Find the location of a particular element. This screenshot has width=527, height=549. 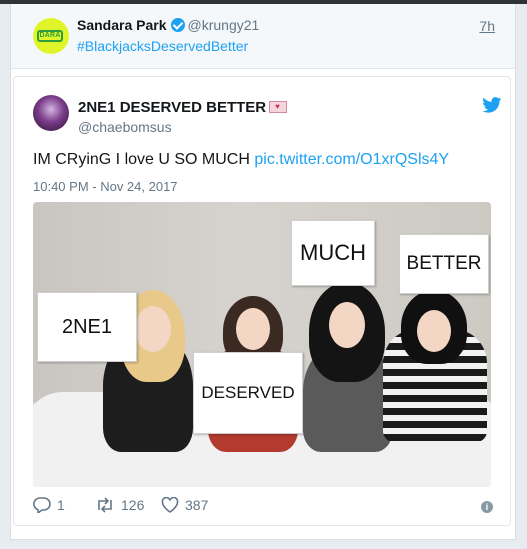

reply-avatar: DARA is located at coordinates (51, 36).